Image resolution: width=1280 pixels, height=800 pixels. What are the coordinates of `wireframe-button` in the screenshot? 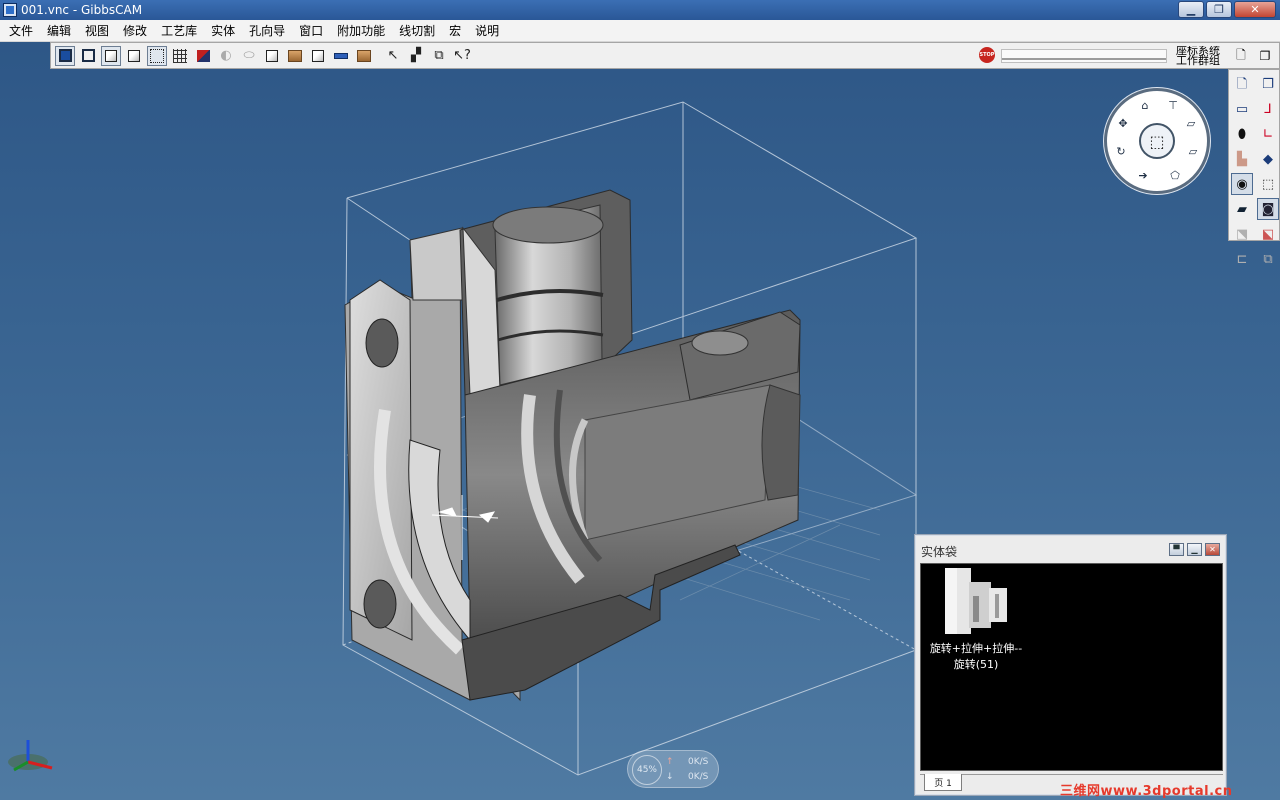 It's located at (111, 55).